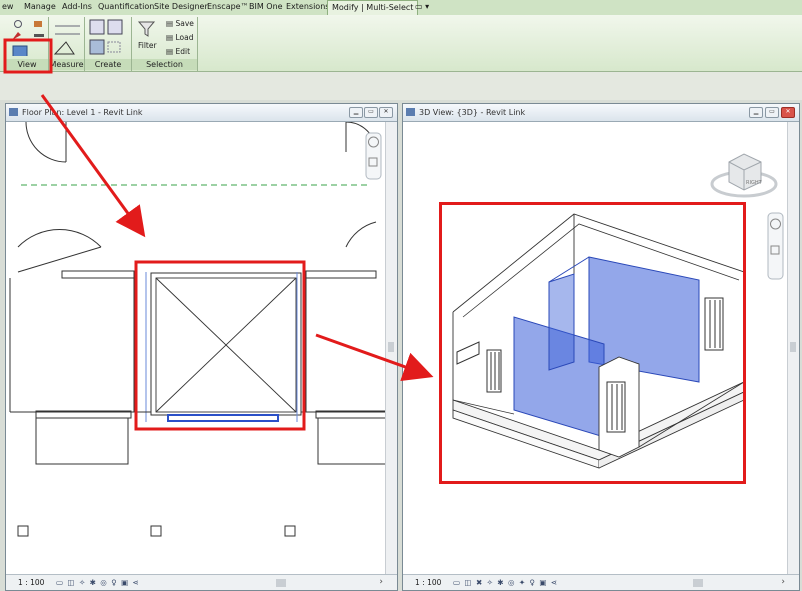 The image size is (802, 591). What do you see at coordinates (93, 166) in the screenshot?
I see `arrow-to-floorplan` at bounding box center [93, 166].